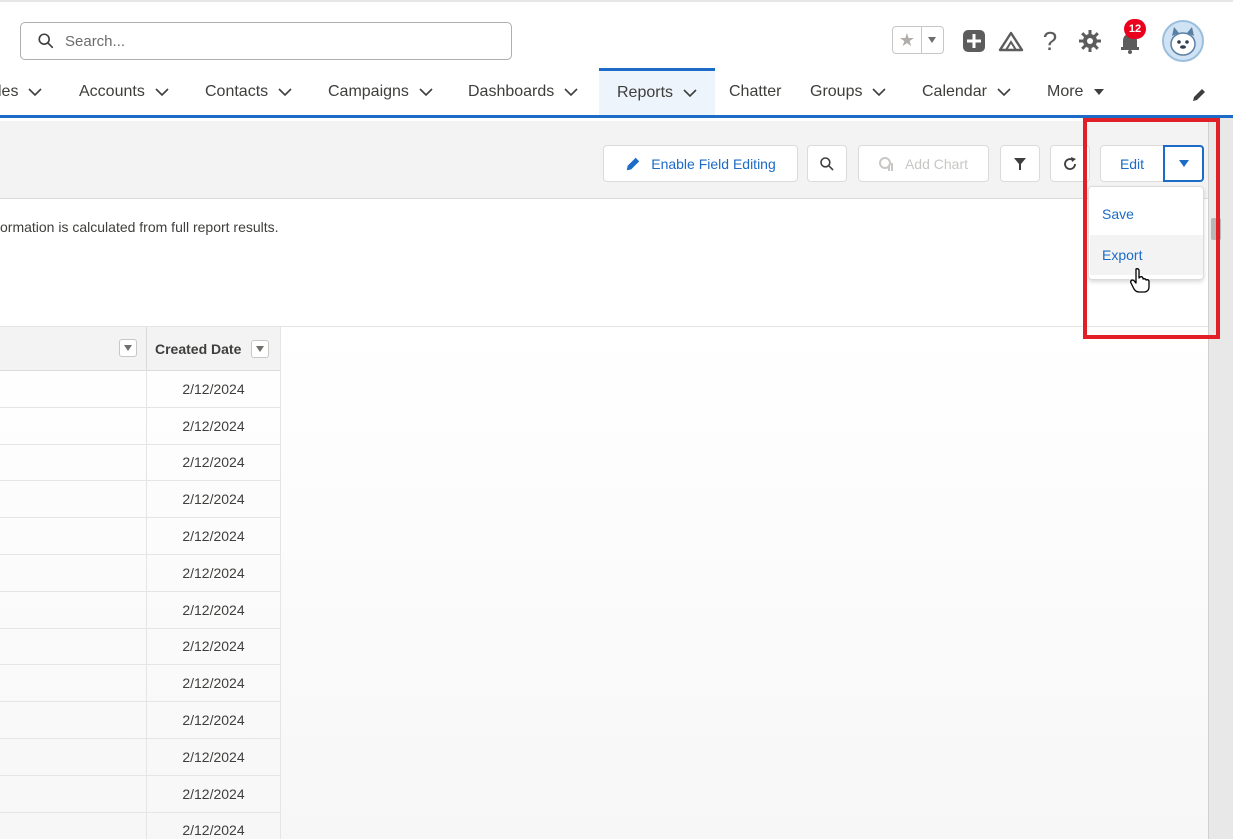 The width and height of the screenshot is (1233, 839). Describe the element at coordinates (368, 91) in the screenshot. I see `nav-item-label: Campaigns` at that location.